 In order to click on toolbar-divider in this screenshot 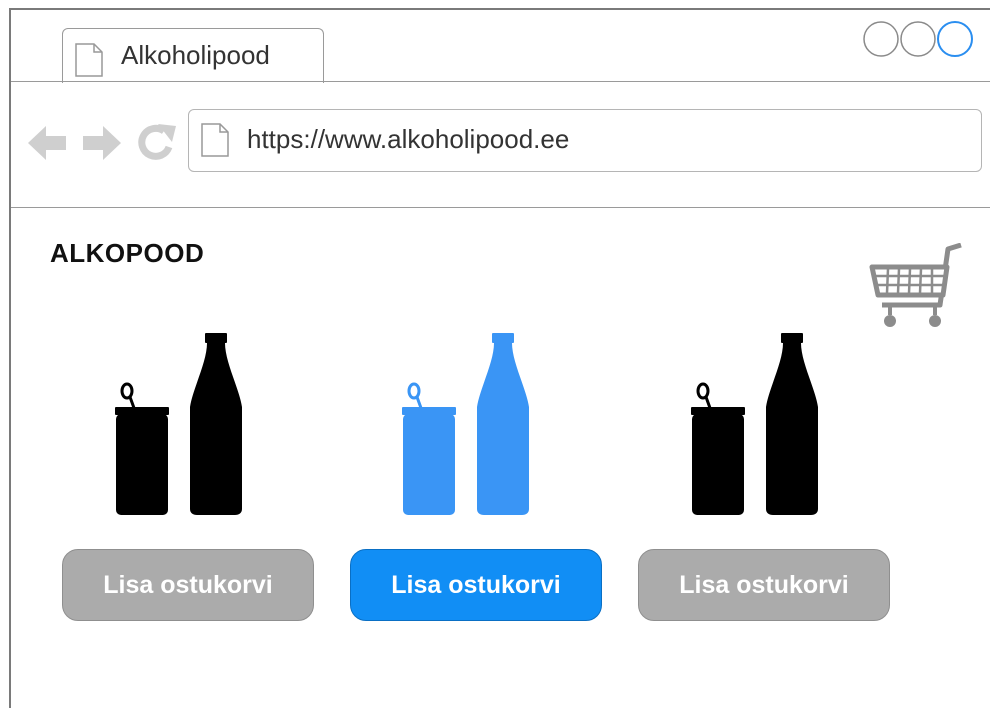, I will do `click(500, 207)`.